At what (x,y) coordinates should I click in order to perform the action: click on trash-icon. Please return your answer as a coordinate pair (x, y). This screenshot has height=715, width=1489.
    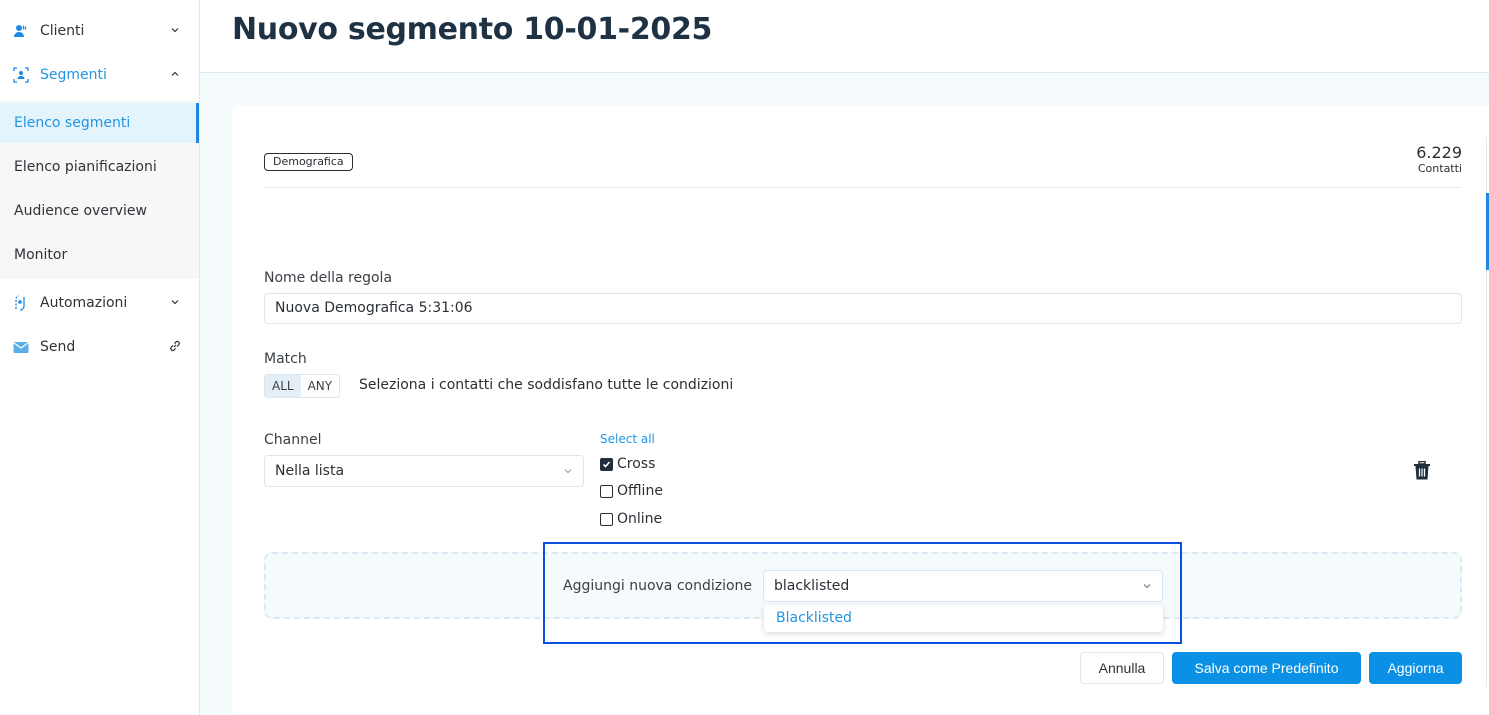
    Looking at the image, I should click on (1422, 470).